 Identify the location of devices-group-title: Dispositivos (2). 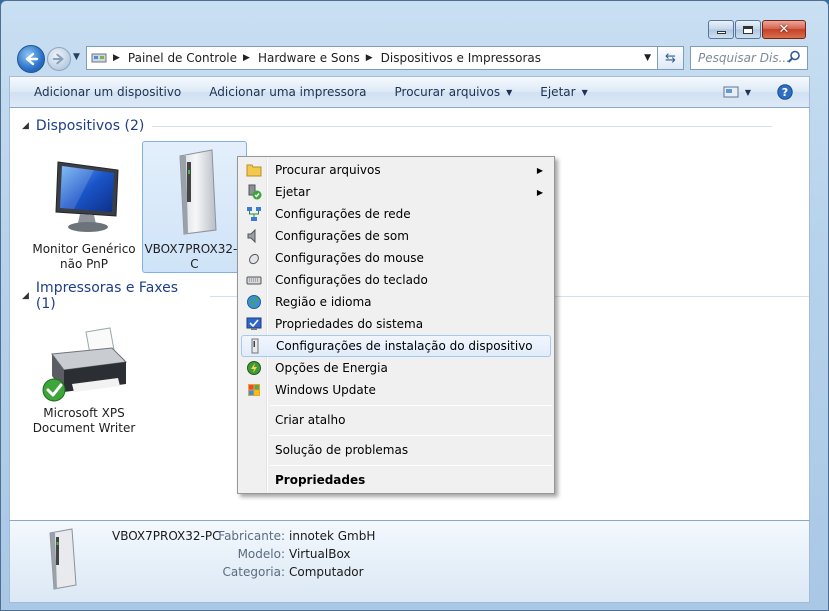
(90, 126).